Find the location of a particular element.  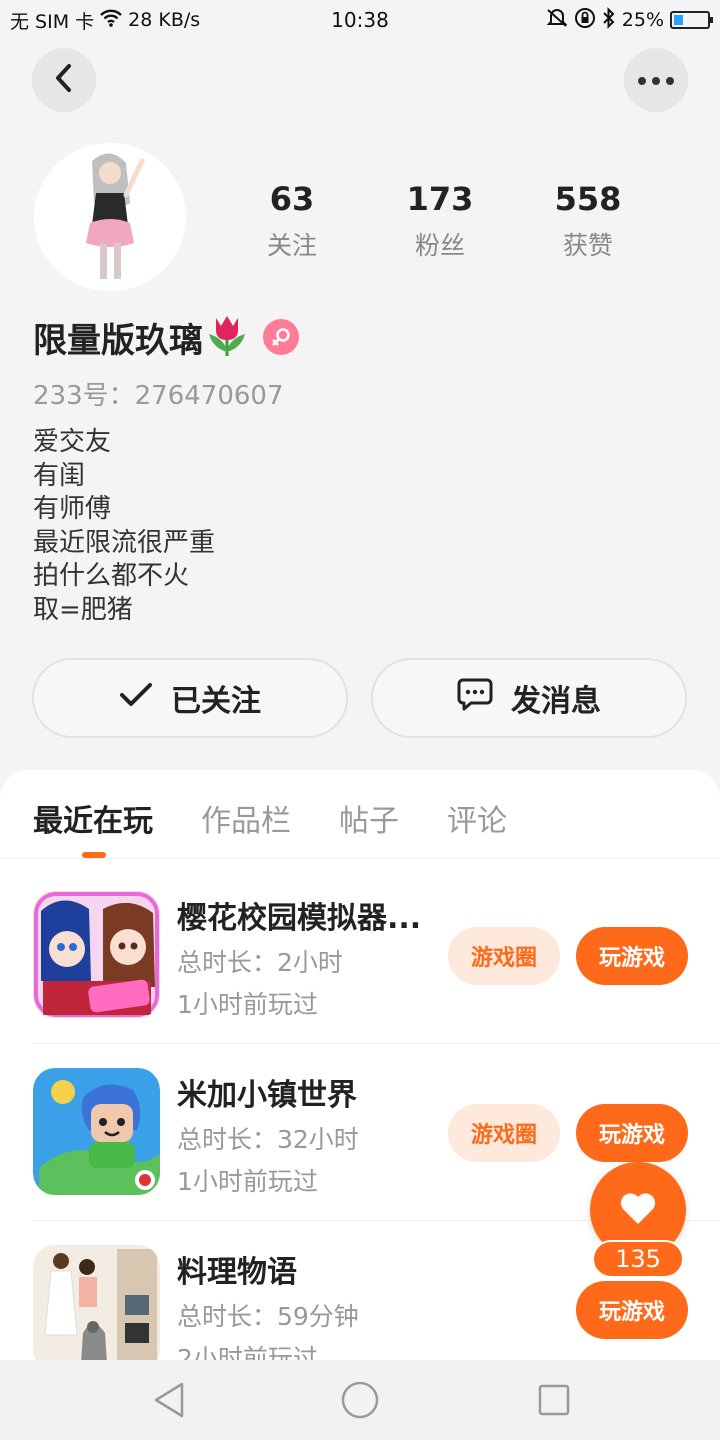

checkmark-icon is located at coordinates (136, 698).